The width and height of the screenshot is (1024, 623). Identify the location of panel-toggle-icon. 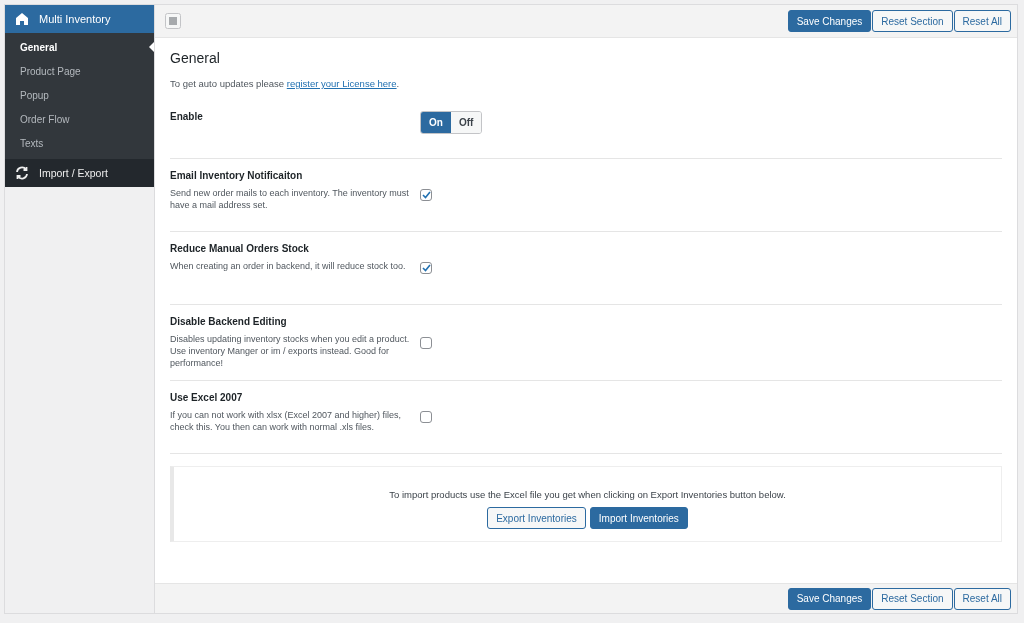
(173, 21).